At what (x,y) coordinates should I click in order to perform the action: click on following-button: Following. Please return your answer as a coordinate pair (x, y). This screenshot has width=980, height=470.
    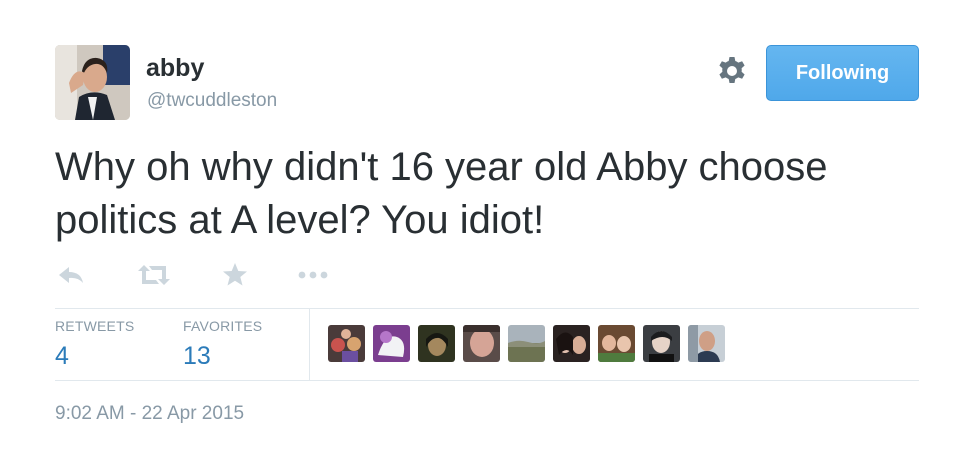
    Looking at the image, I should click on (842, 73).